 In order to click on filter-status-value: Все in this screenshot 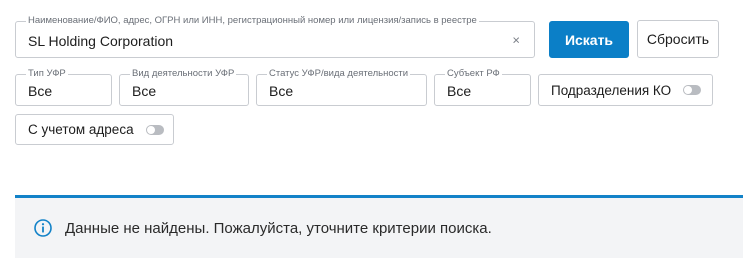, I will do `click(281, 90)`.